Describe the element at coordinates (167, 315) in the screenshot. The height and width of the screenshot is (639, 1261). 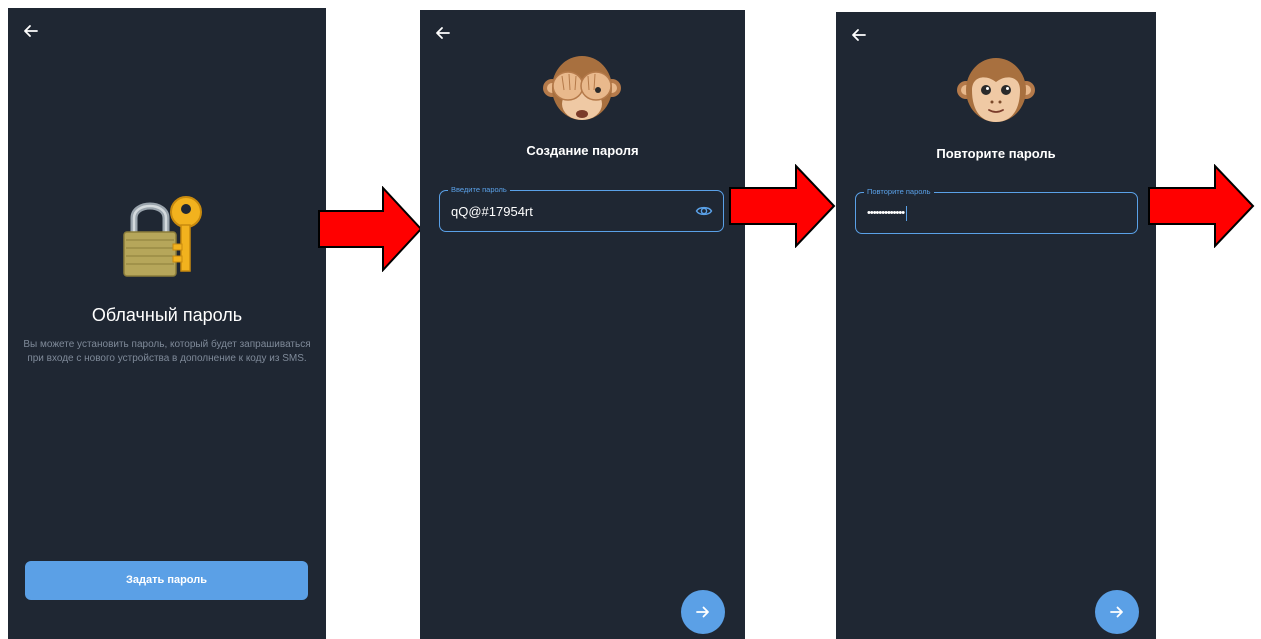
I see `page-title: Облачный пароль` at that location.